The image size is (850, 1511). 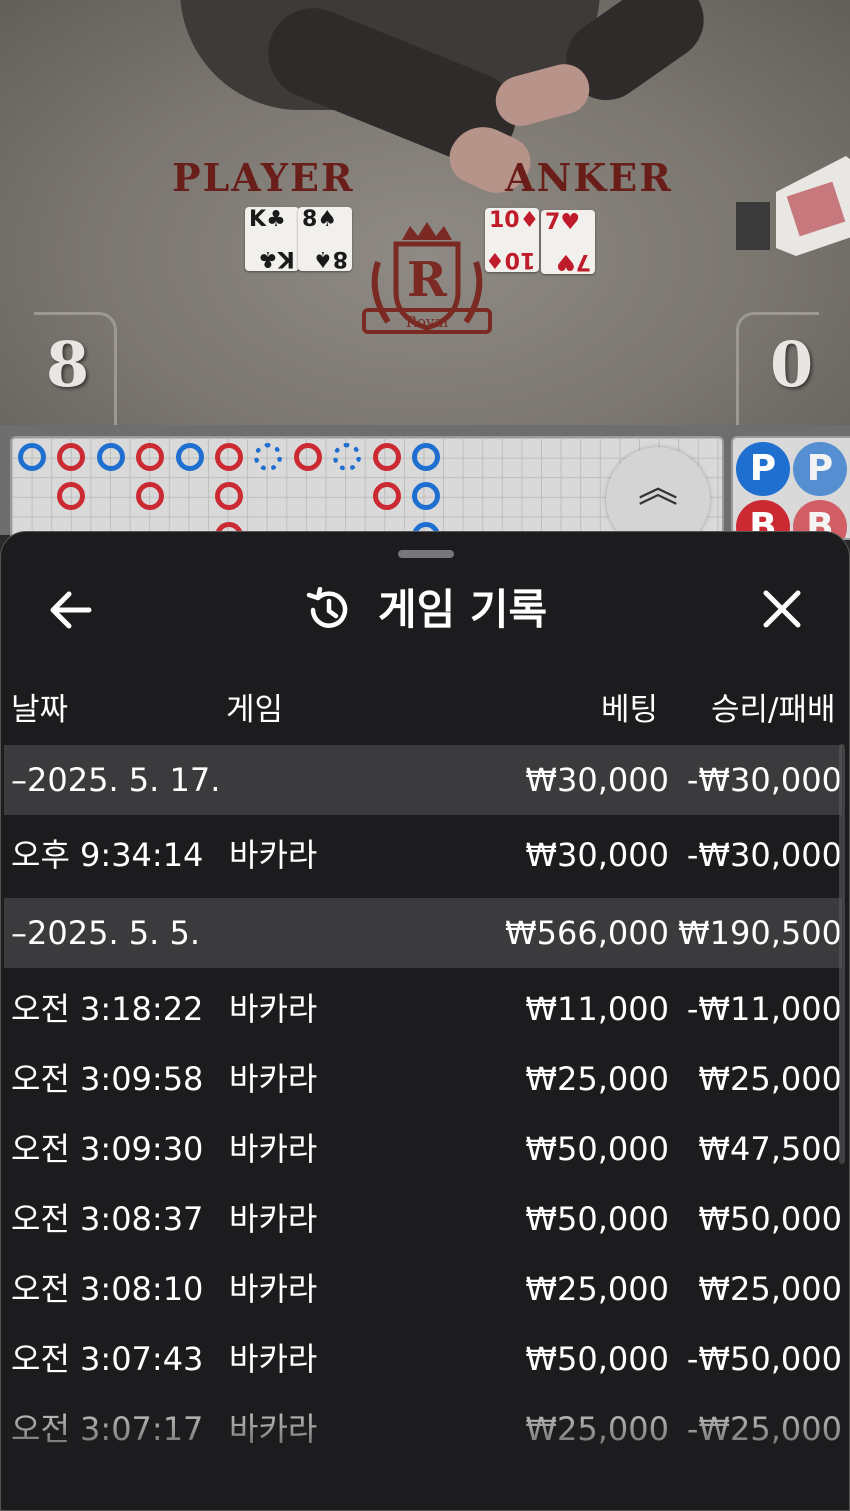 What do you see at coordinates (68, 364) in the screenshot?
I see `player-score: 8` at bounding box center [68, 364].